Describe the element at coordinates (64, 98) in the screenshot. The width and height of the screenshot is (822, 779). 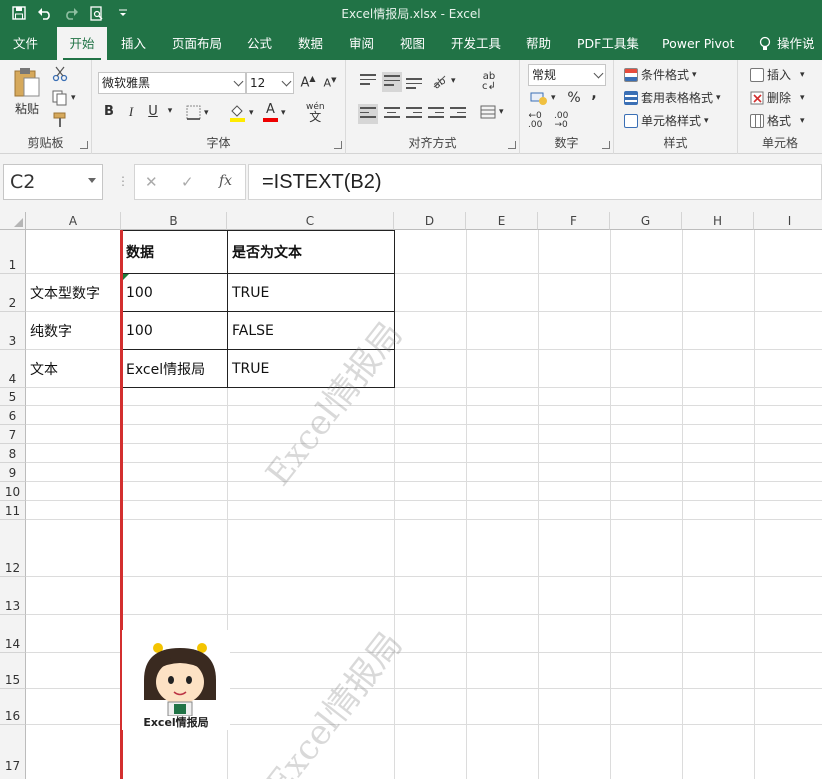
I see `copy-button: ▾` at that location.